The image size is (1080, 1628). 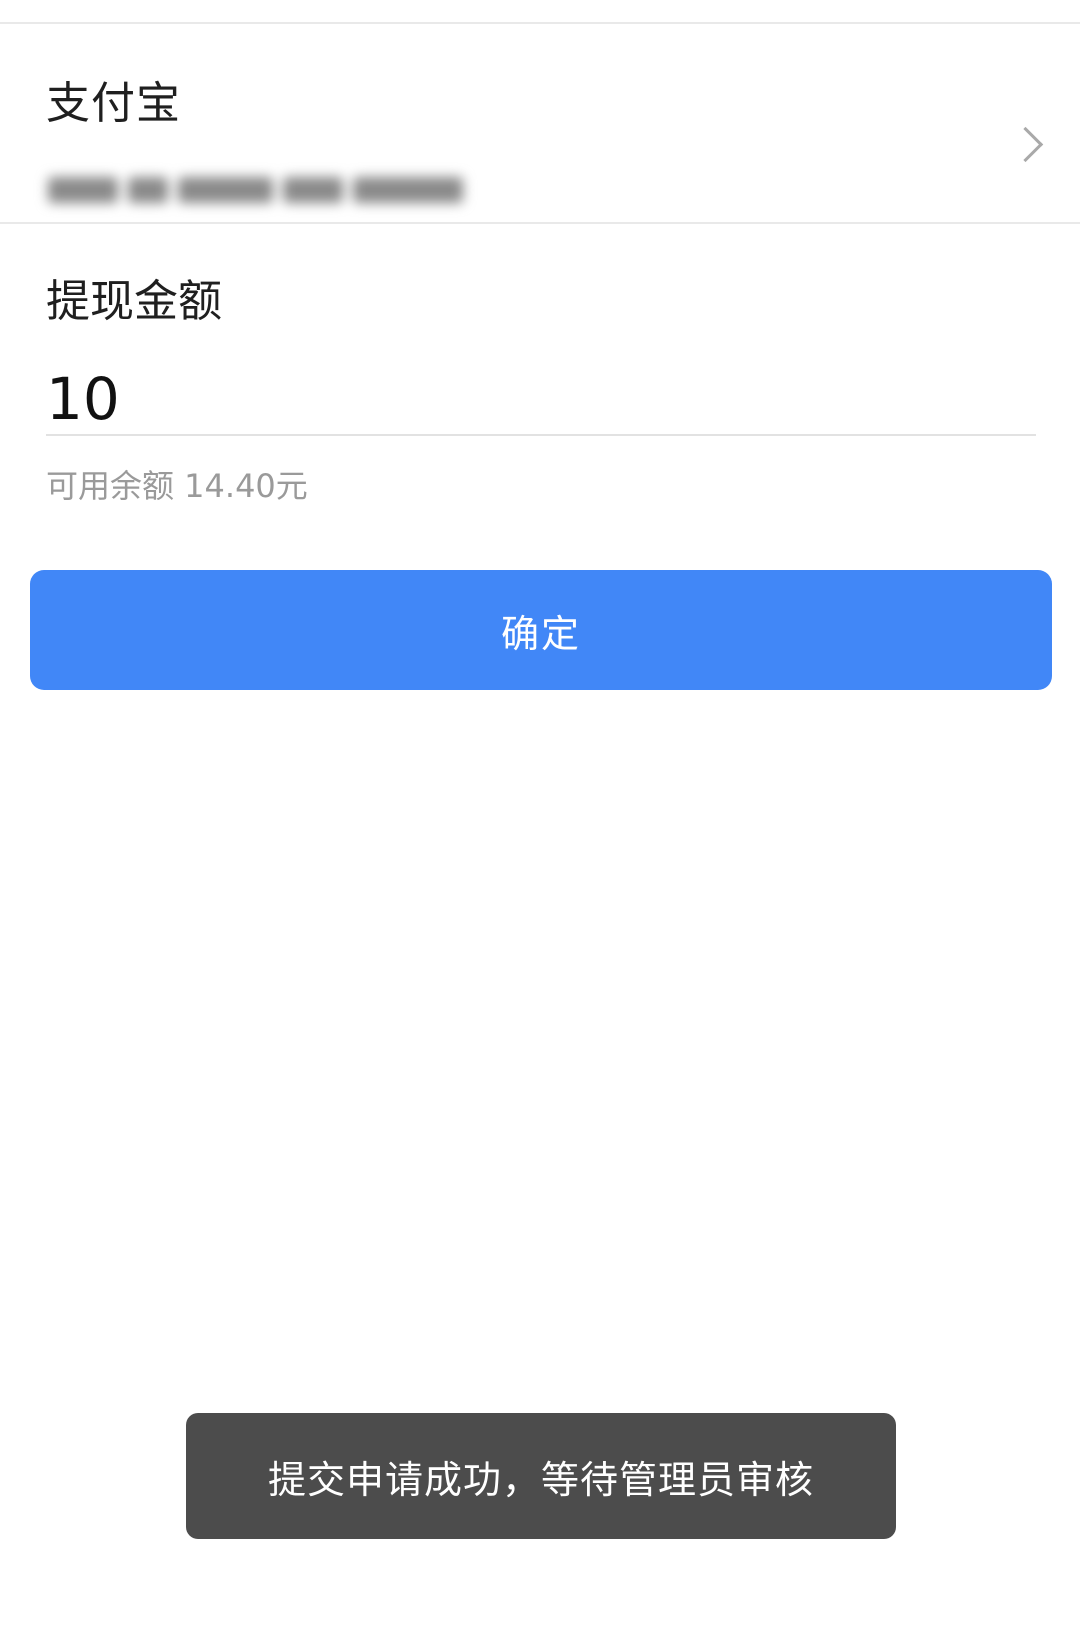 What do you see at coordinates (134, 301) in the screenshot?
I see `withdraw-amount-label: 提现金额` at bounding box center [134, 301].